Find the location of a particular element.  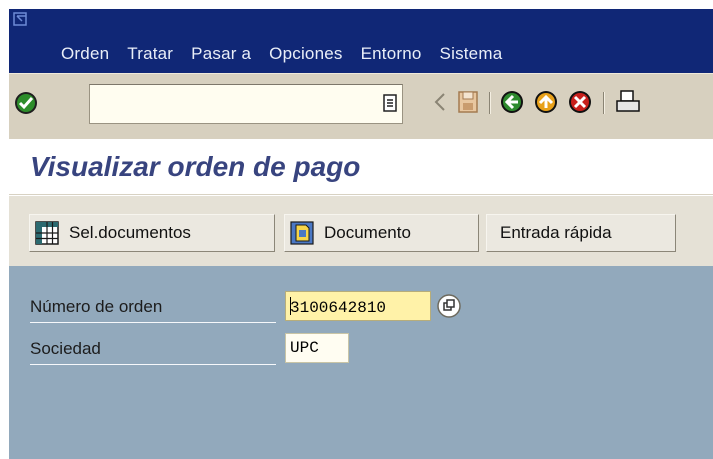

system-menu-icon is located at coordinates (20, 19).